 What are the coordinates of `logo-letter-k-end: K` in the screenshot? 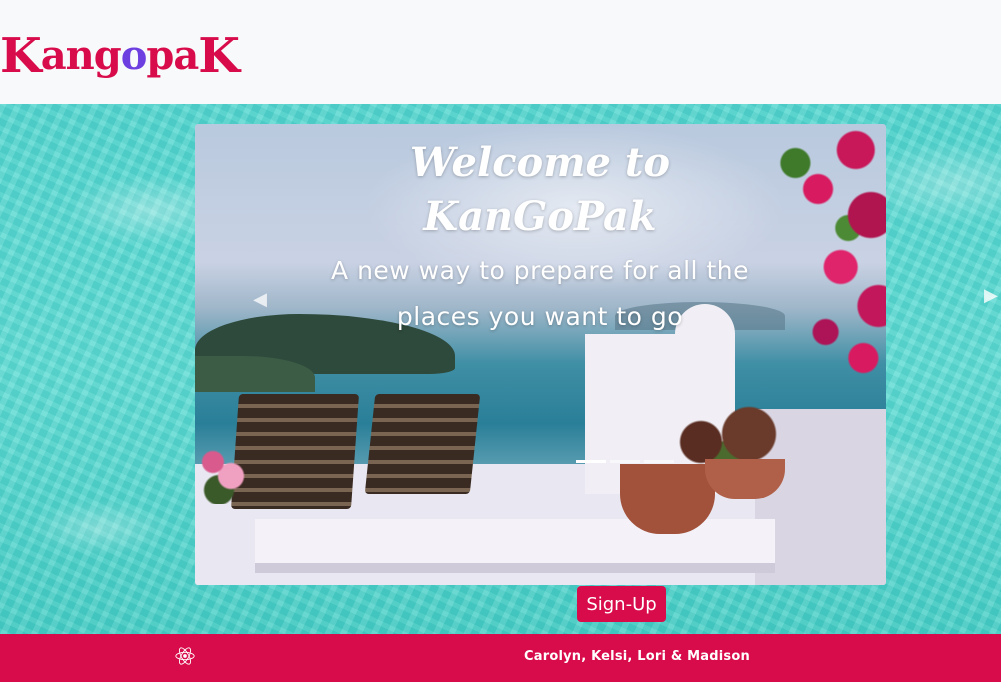 It's located at (219, 56).